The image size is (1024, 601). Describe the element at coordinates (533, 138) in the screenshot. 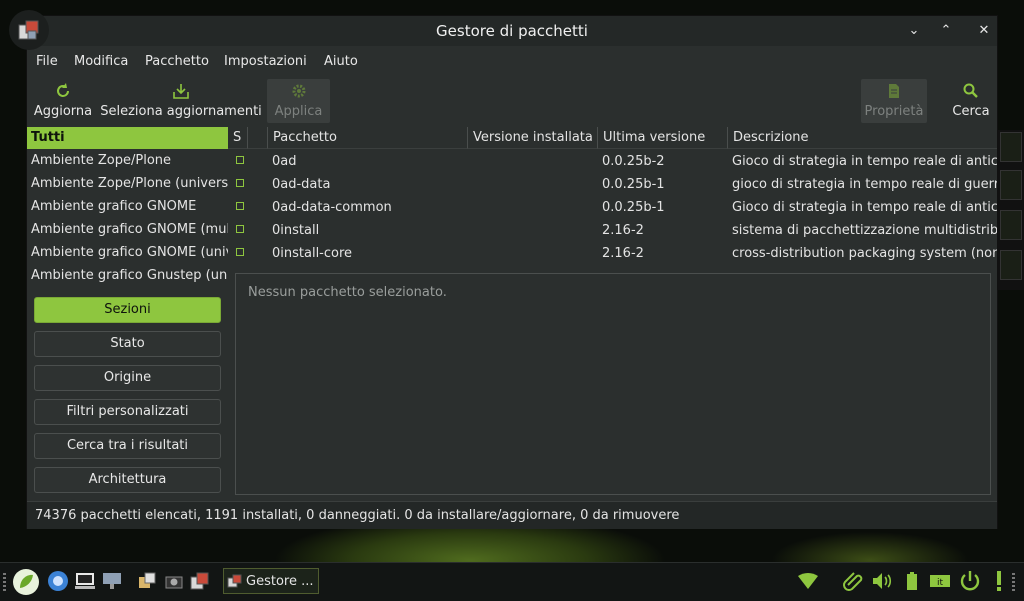

I see `column-installed-version: Versione installata` at that location.